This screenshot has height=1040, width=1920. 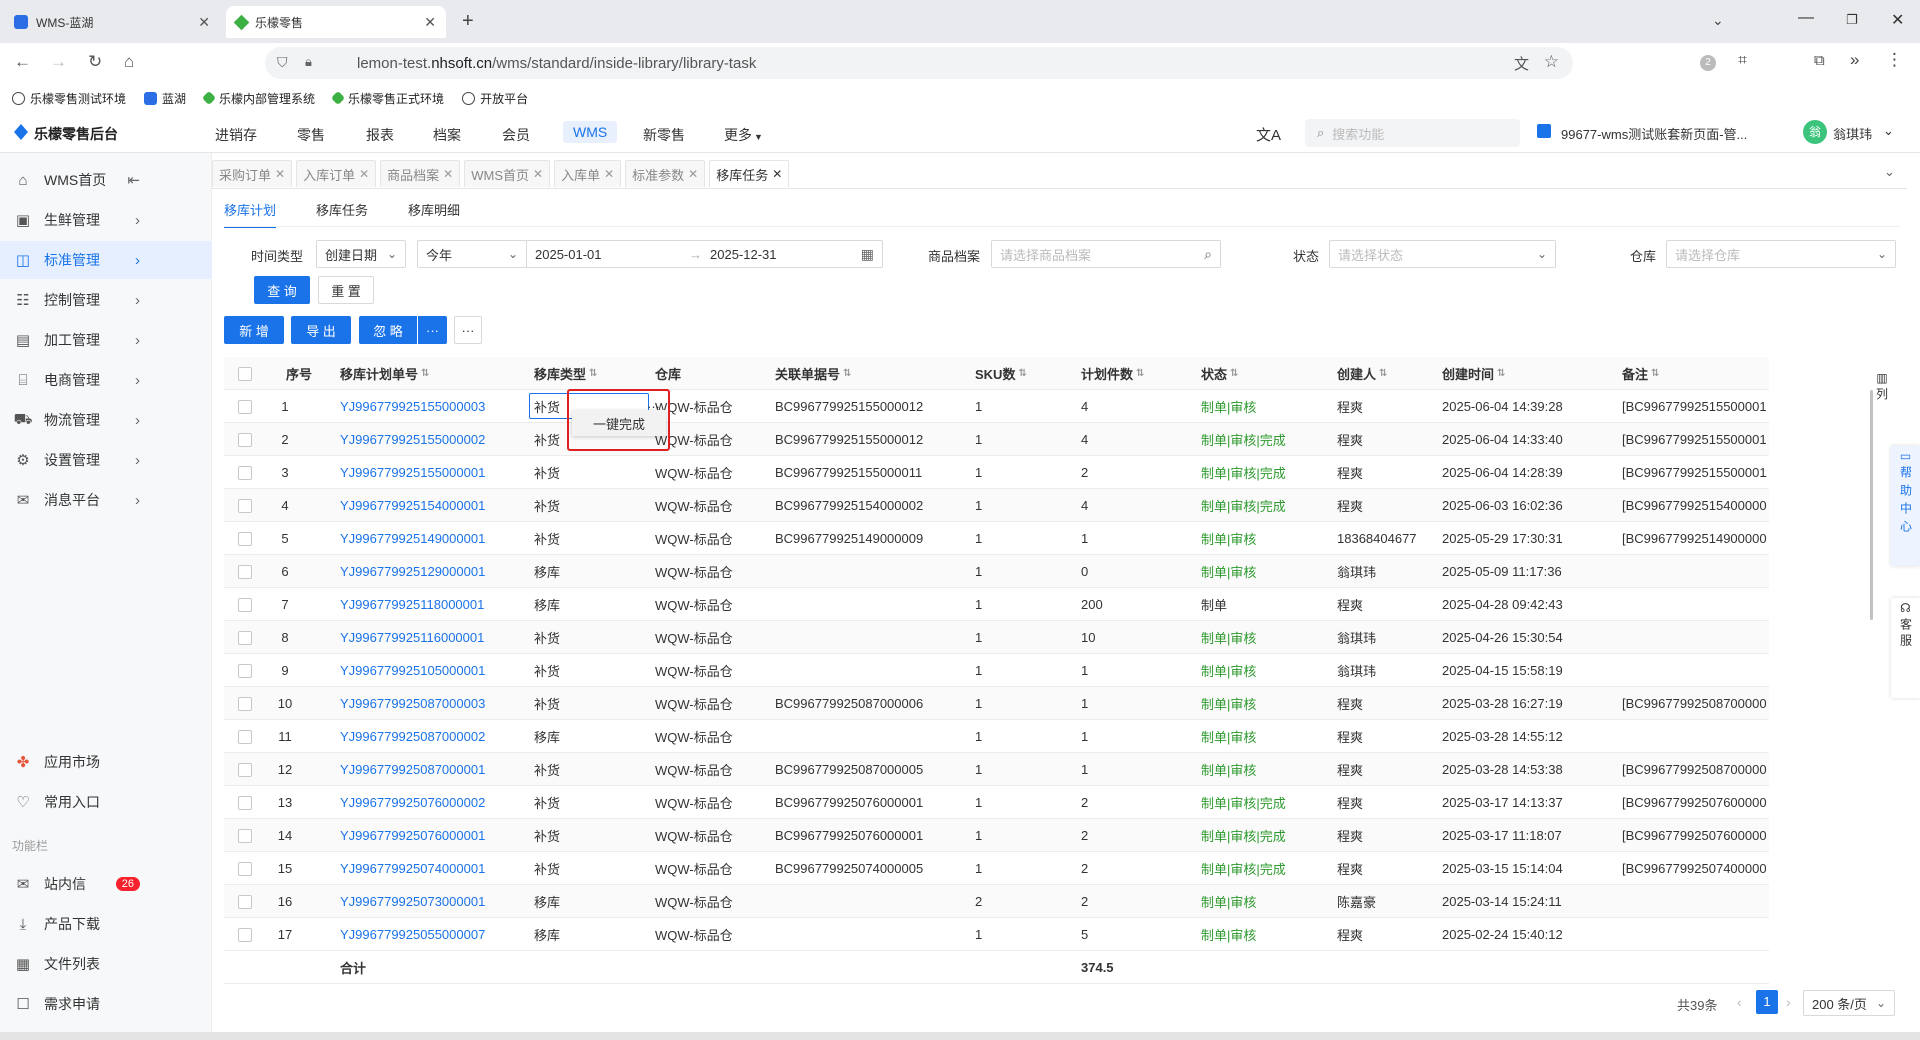 I want to click on page-tab: 入库订单 ✕, so click(x=336, y=173).